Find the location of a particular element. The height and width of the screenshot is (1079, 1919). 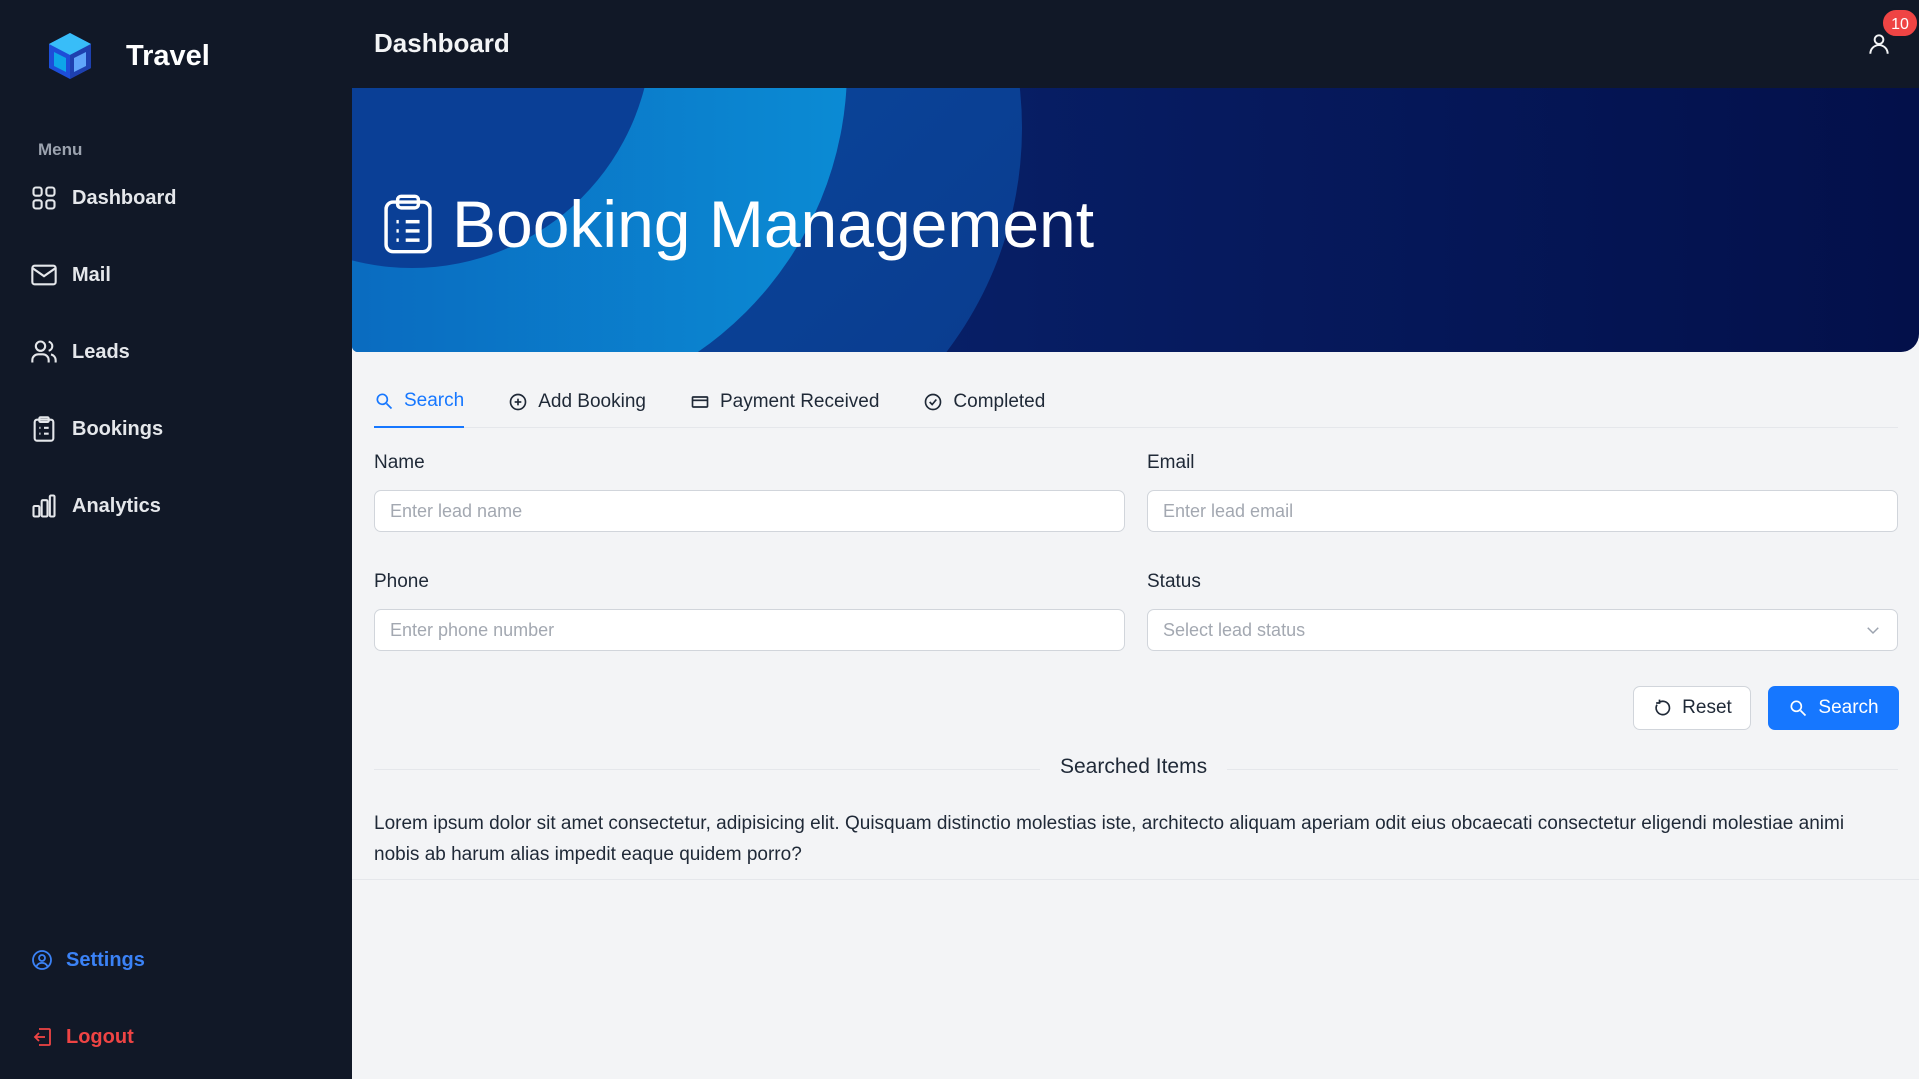

sidebar-item-leads: Leads is located at coordinates (103, 352).